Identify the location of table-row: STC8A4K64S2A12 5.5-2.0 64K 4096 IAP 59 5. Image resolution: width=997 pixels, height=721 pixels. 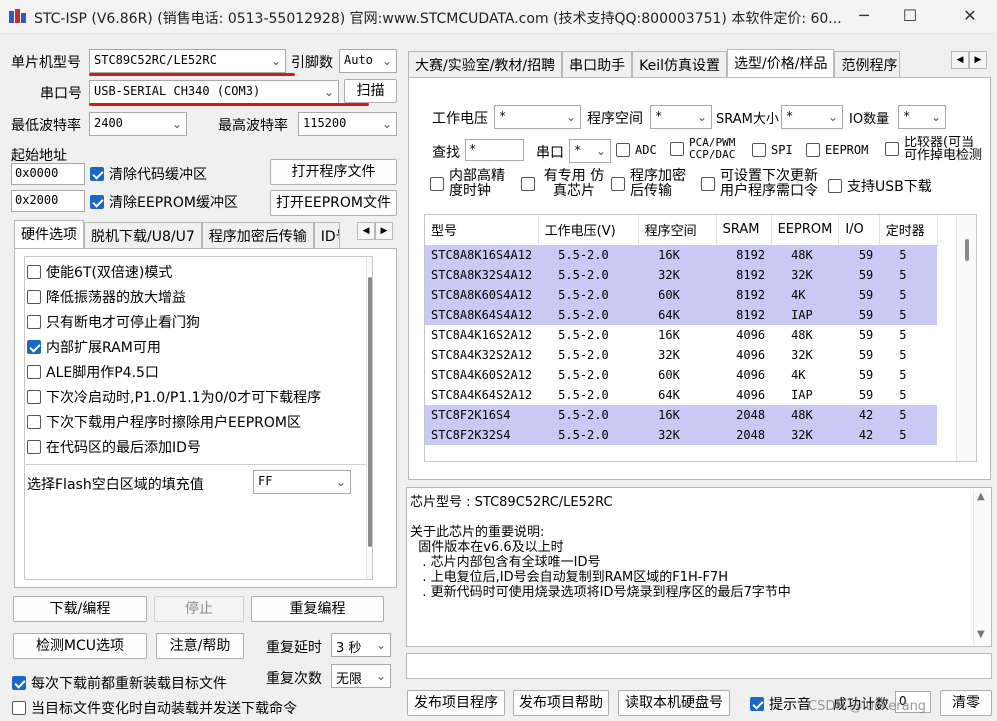
(681, 395).